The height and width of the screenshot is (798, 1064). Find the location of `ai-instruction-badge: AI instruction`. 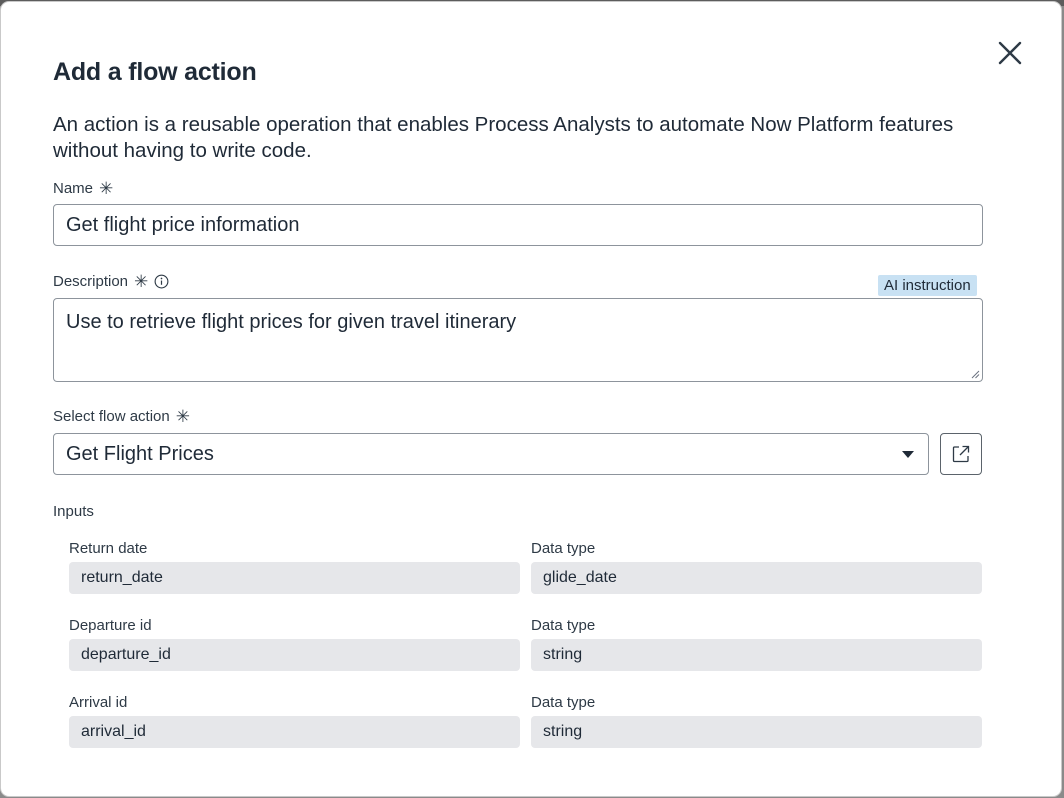

ai-instruction-badge: AI instruction is located at coordinates (927, 285).